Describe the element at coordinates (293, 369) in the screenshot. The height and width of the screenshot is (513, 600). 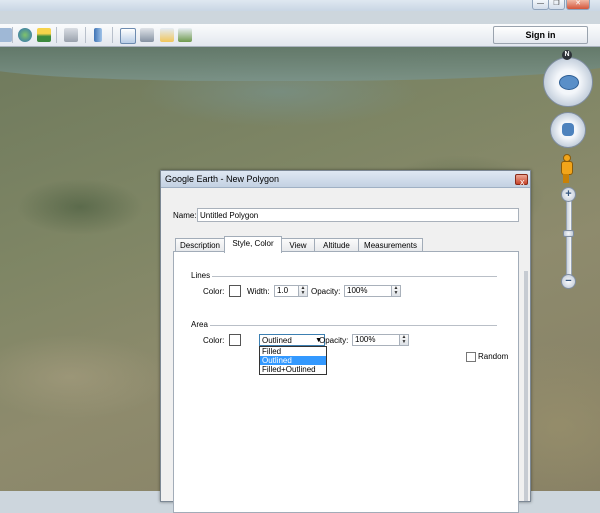
I see `option-filled-outlined: Filled+Outlined` at that location.